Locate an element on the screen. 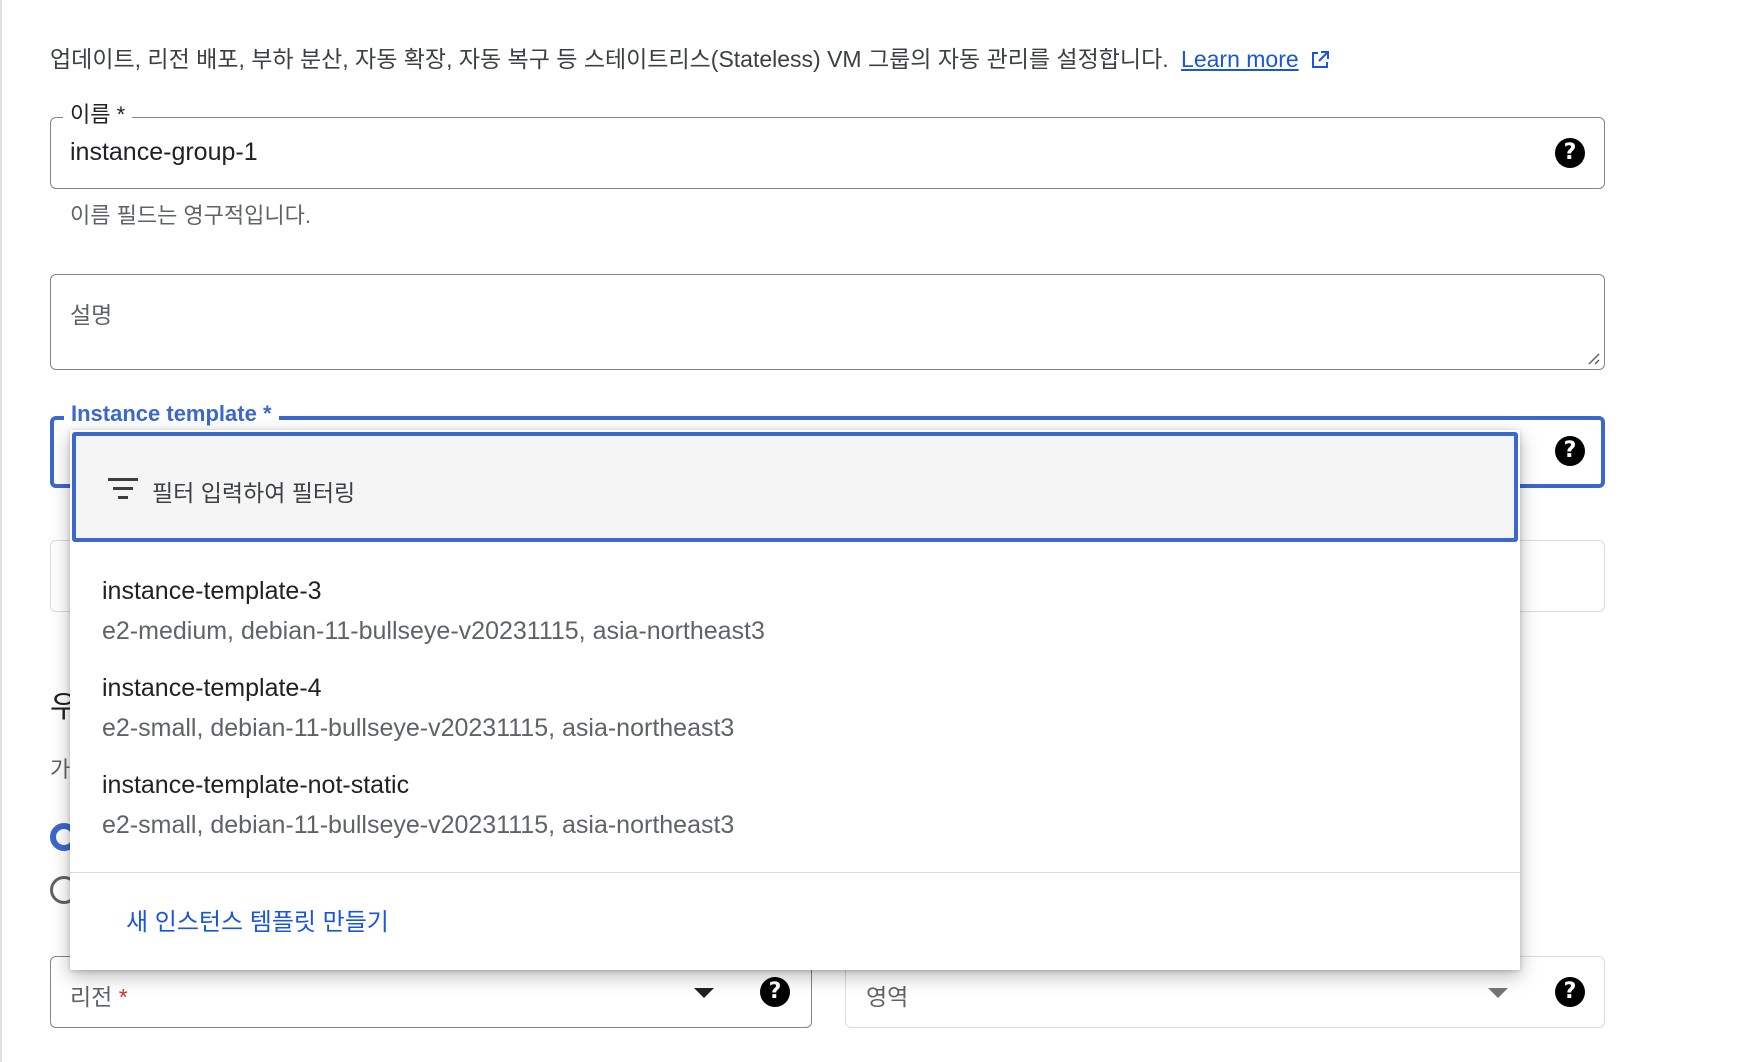 The height and width of the screenshot is (1062, 1738). name-field-hint: 이름 필드는 영구적입니다. is located at coordinates (190, 215).